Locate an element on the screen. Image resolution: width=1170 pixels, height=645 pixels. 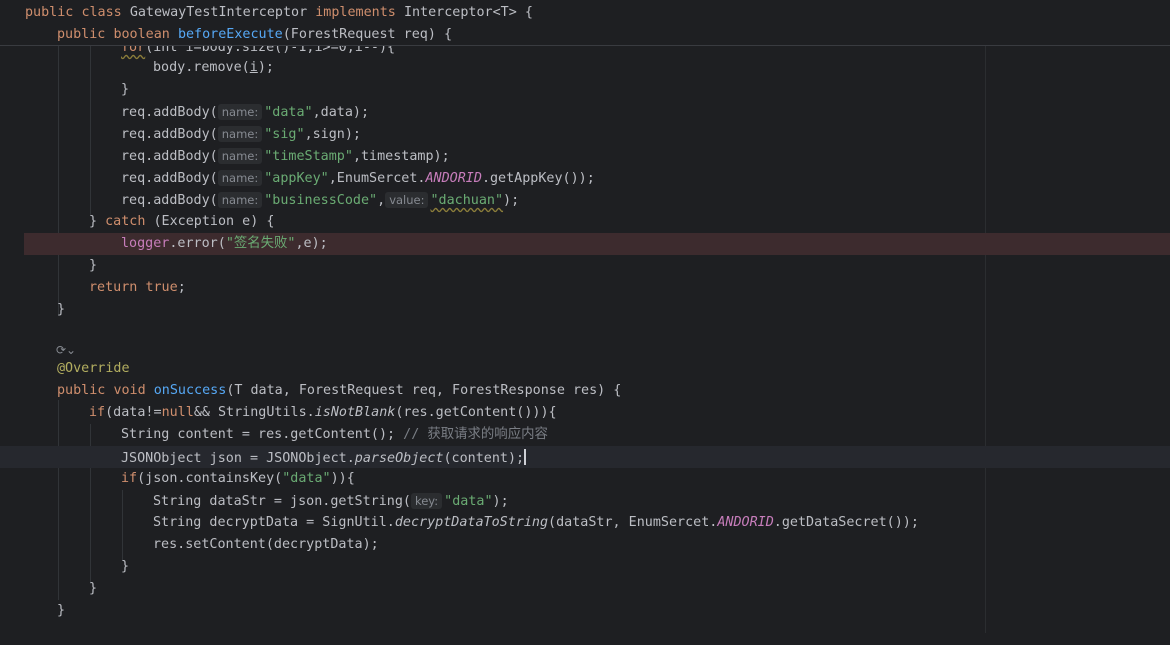
code-line: req.addBody(name: "sig",sign); is located at coordinates (585, 134).